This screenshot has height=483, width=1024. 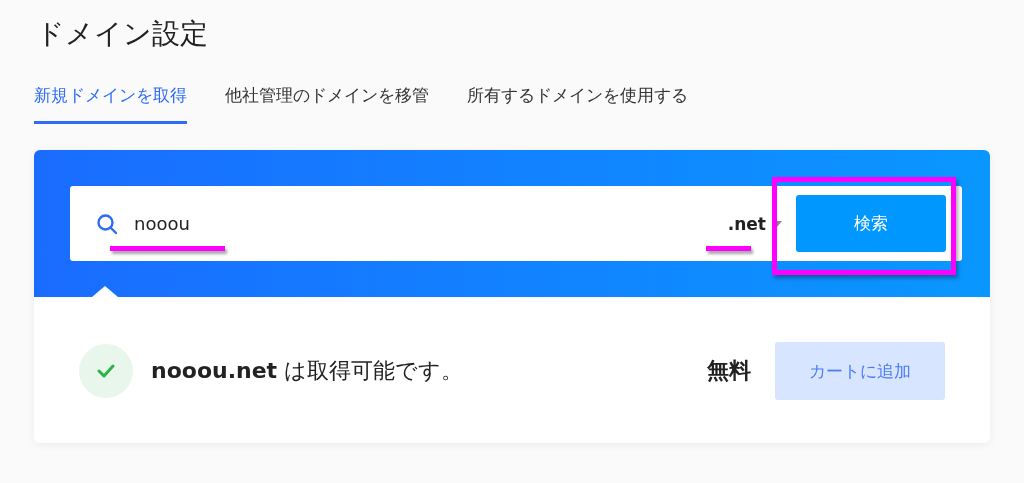 What do you see at coordinates (162, 223) in the screenshot?
I see `search-input-value: nooou` at bounding box center [162, 223].